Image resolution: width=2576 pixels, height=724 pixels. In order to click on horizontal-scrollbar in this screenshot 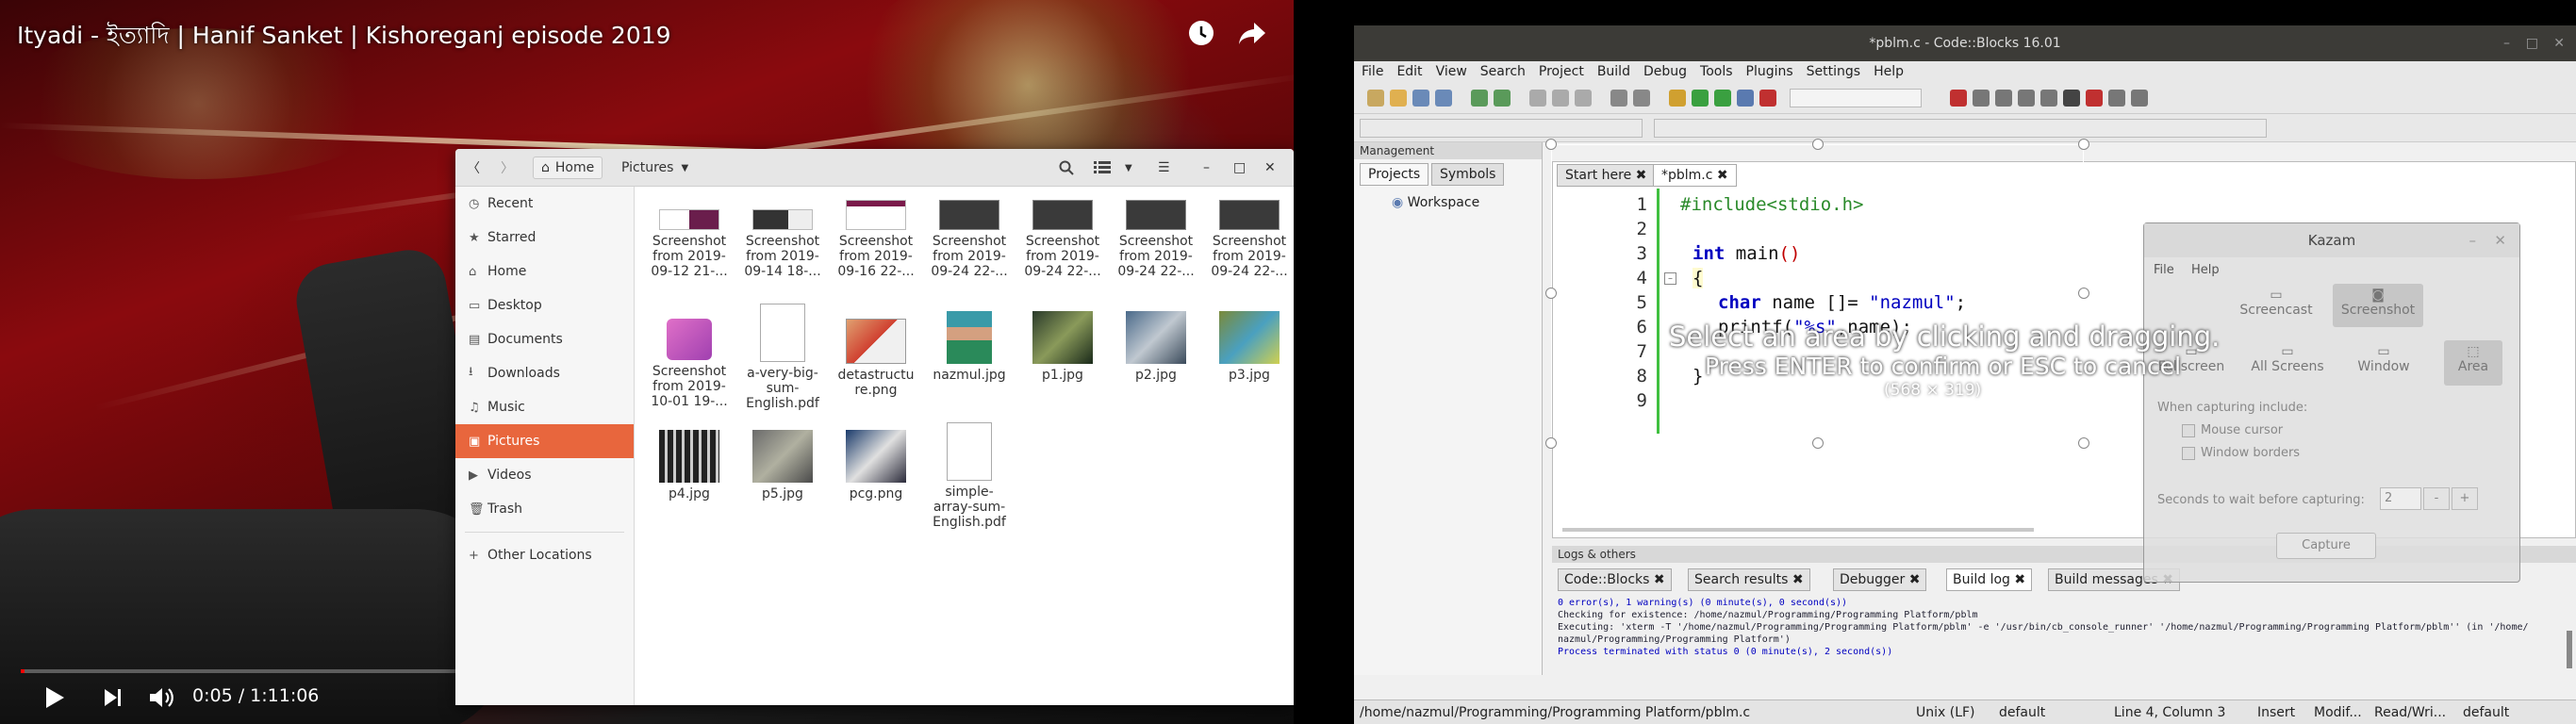, I will do `click(1798, 530)`.